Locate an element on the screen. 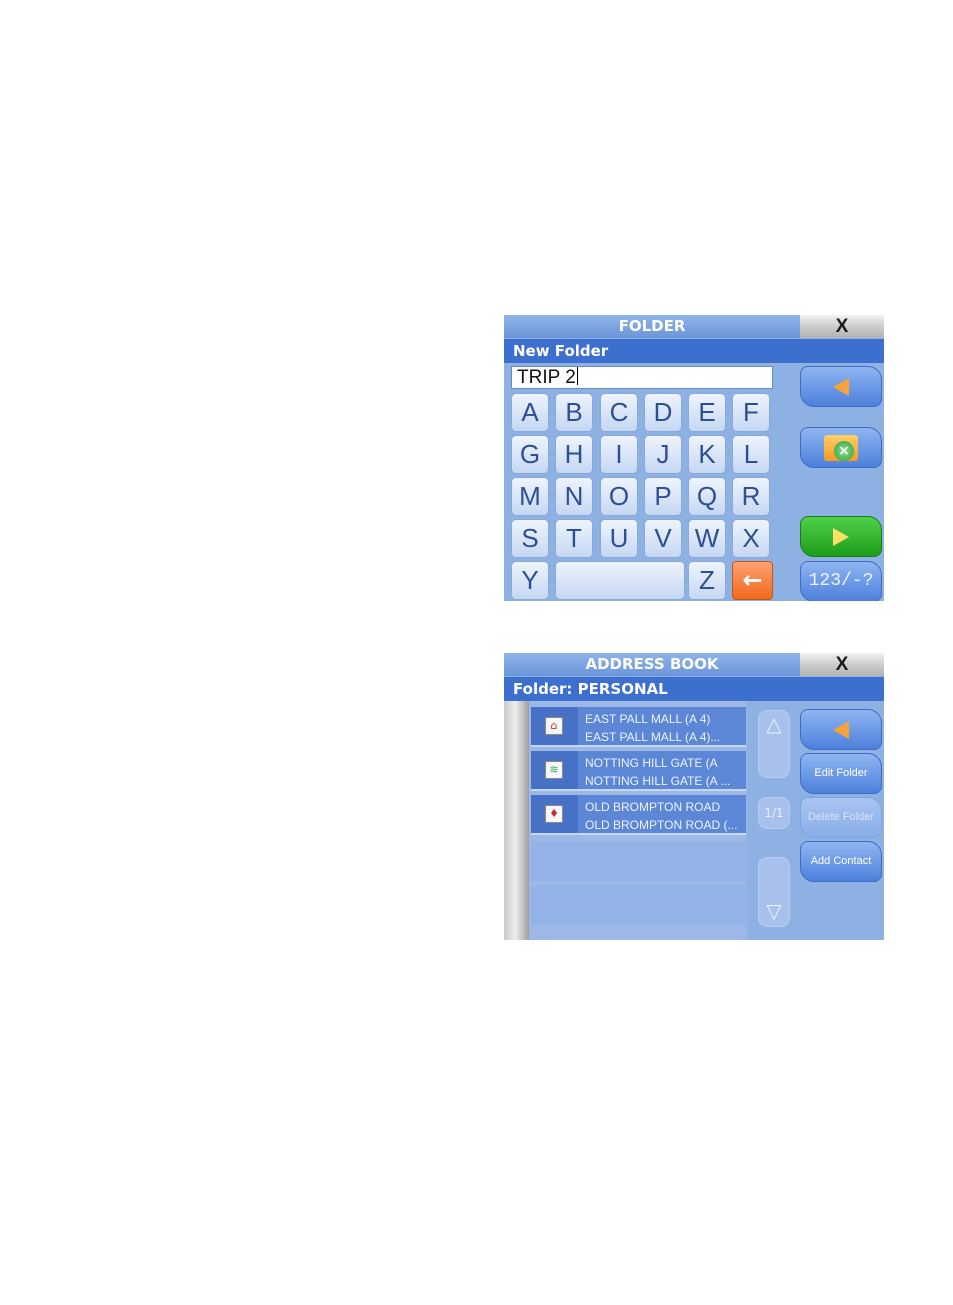 This screenshot has width=953, height=1305. list-item-line1: EAST PALL MALL (A 4) is located at coordinates (648, 719).